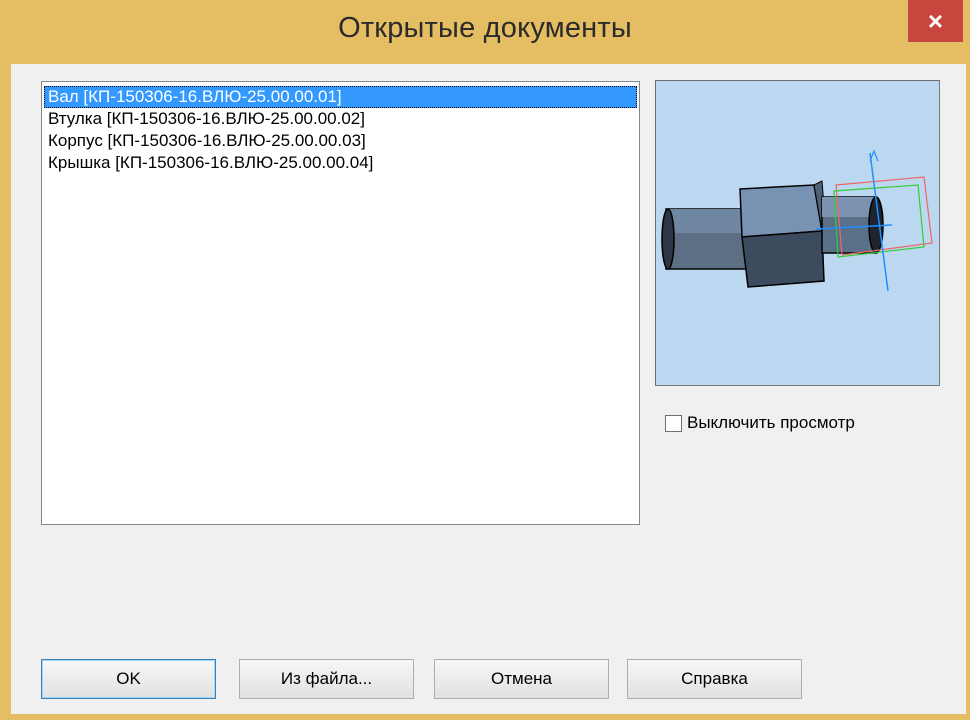  Describe the element at coordinates (128, 679) in the screenshot. I see `ok-button: OK` at that location.